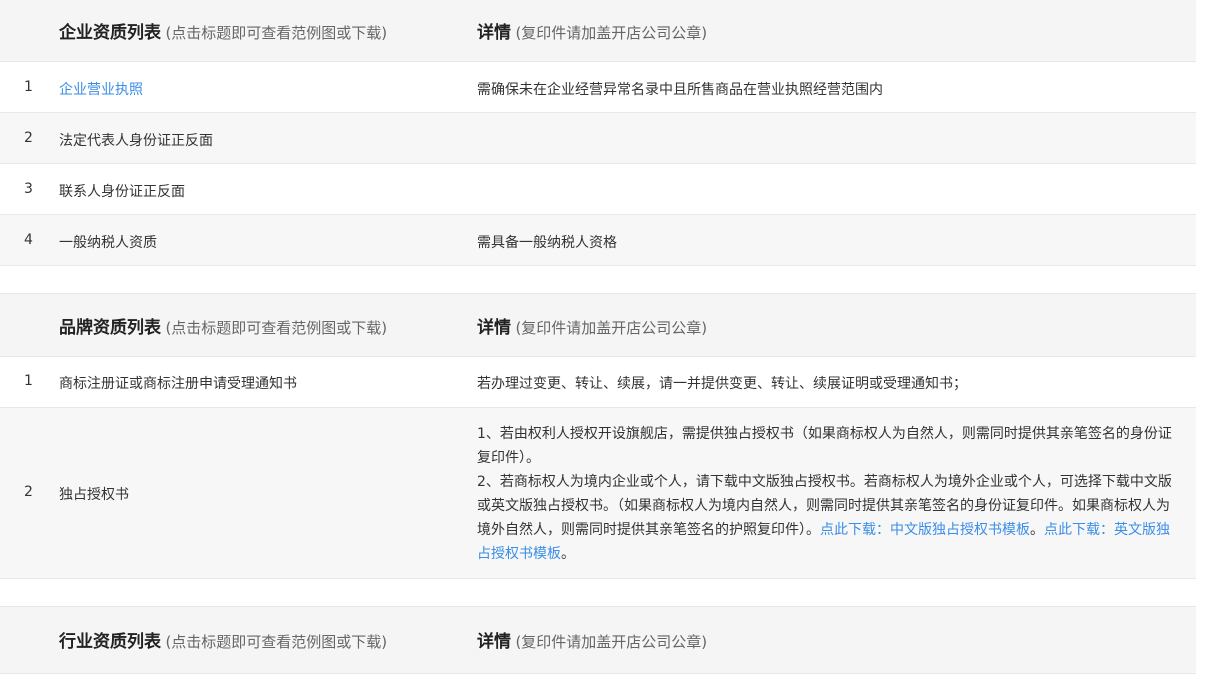 Image resolution: width=1223 pixels, height=674 pixels. Describe the element at coordinates (276, 642) in the screenshot. I see `industry-list-hint: (点击标题即可查看范例图或下载)` at that location.